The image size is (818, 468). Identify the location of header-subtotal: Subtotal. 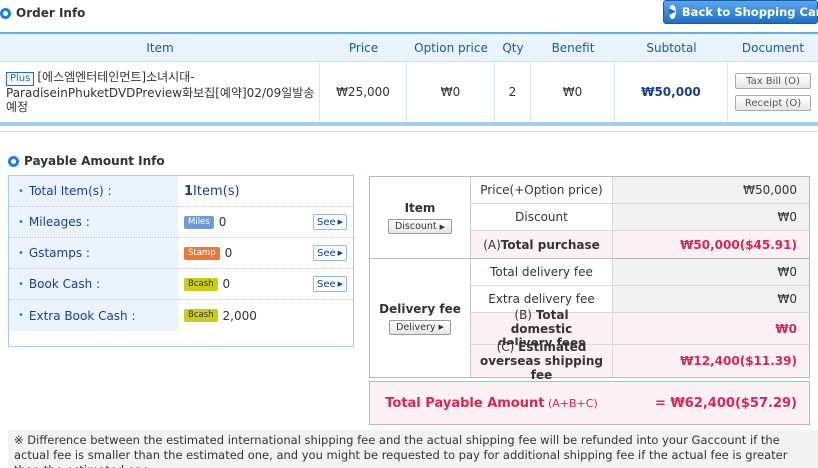
(671, 47).